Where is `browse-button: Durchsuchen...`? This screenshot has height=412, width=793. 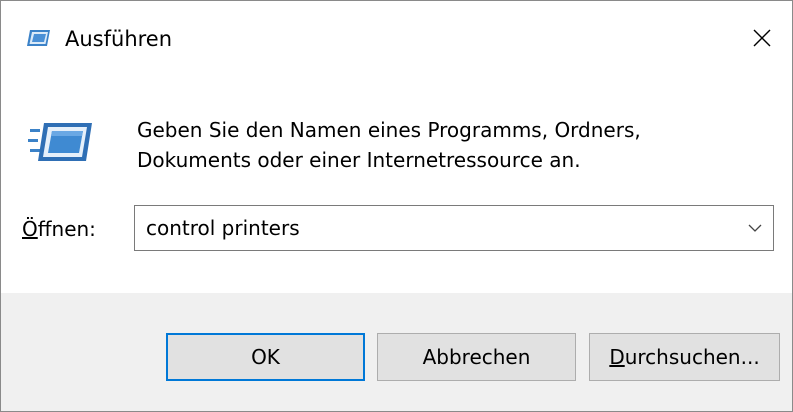 browse-button: Durchsuchen... is located at coordinates (684, 357).